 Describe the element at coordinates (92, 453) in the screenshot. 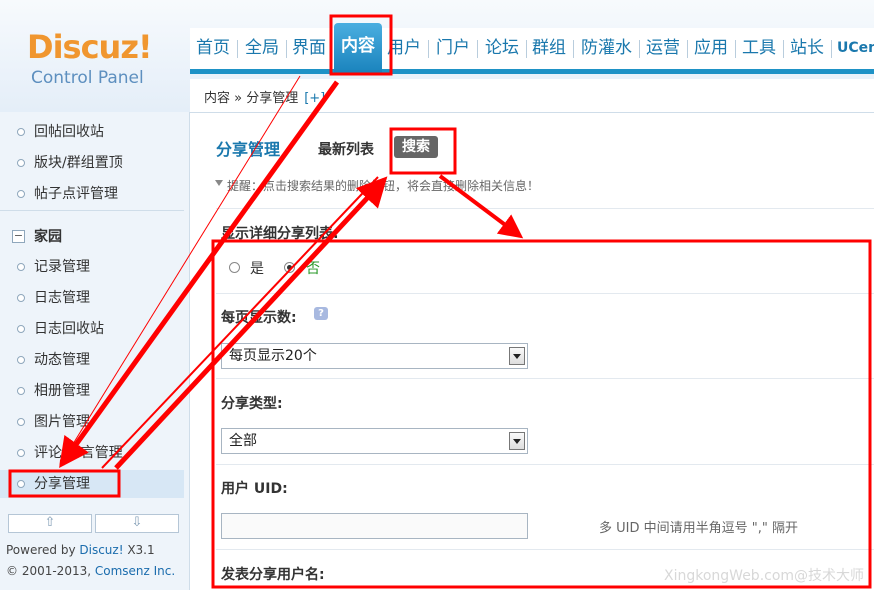

I see `sidebar-item-comment: 评论/留言管理` at that location.